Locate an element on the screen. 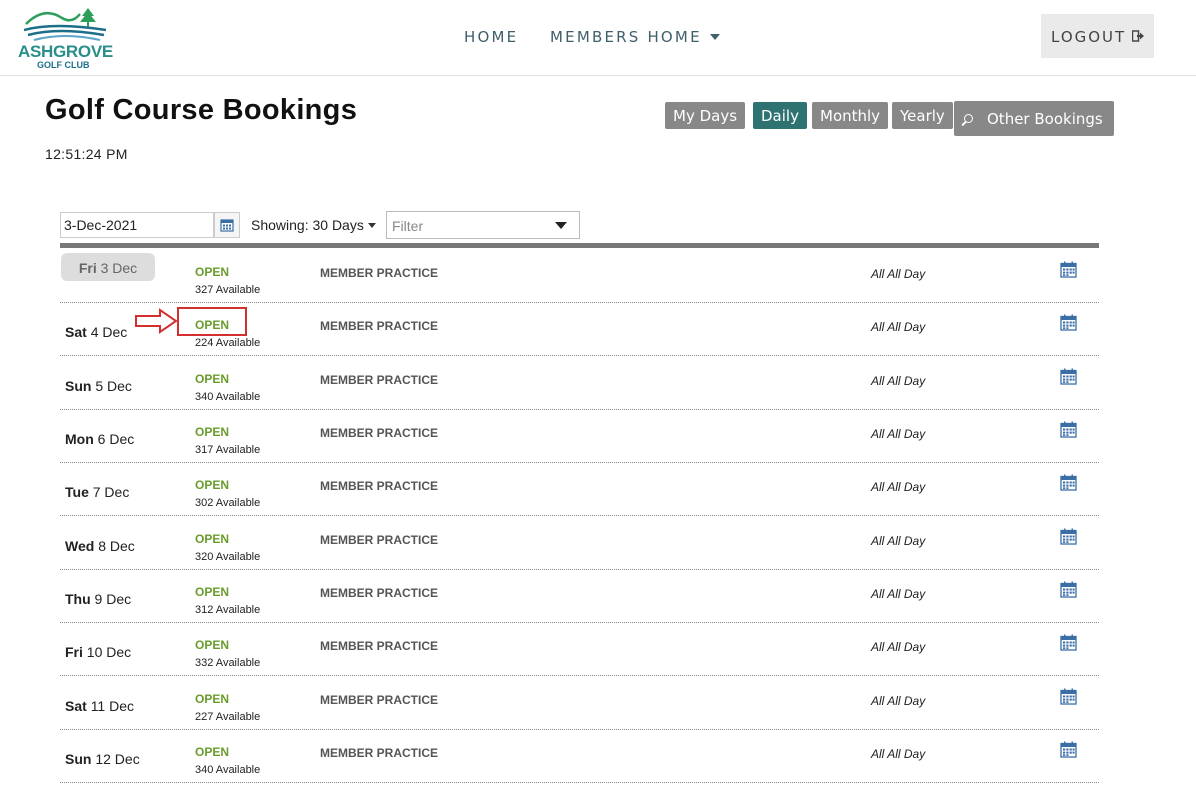 This screenshot has height=791, width=1196. day-label: Tue 7 Dec is located at coordinates (97, 492).